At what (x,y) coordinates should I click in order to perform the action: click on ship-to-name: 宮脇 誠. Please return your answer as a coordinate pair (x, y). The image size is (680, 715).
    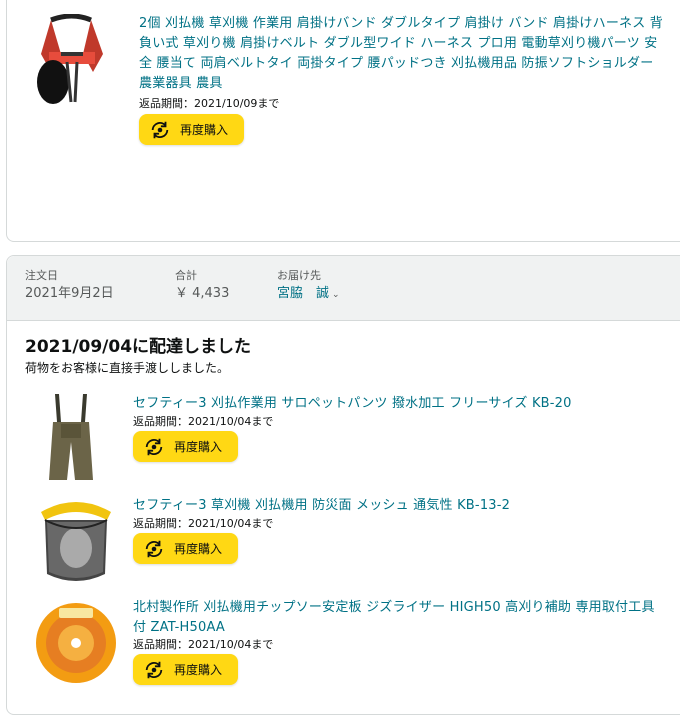
    Looking at the image, I should click on (303, 293).